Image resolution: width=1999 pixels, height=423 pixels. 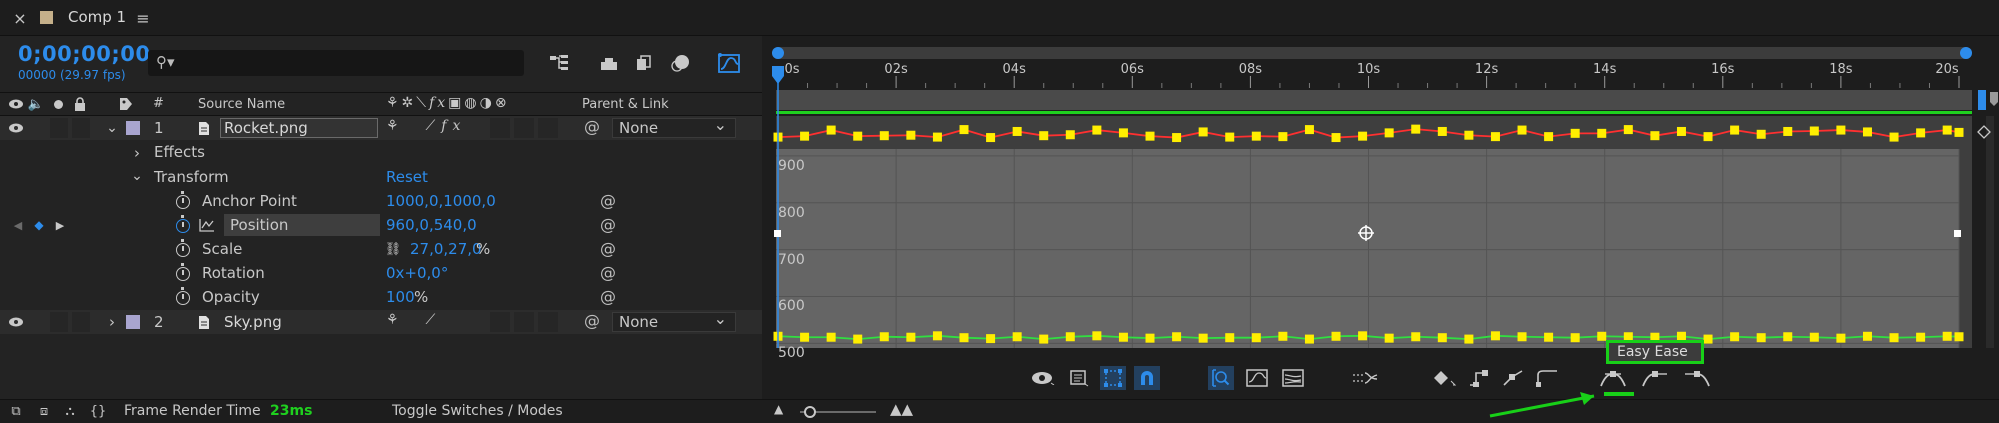 I want to click on edit-keyframe-icon, so click(x=1445, y=378).